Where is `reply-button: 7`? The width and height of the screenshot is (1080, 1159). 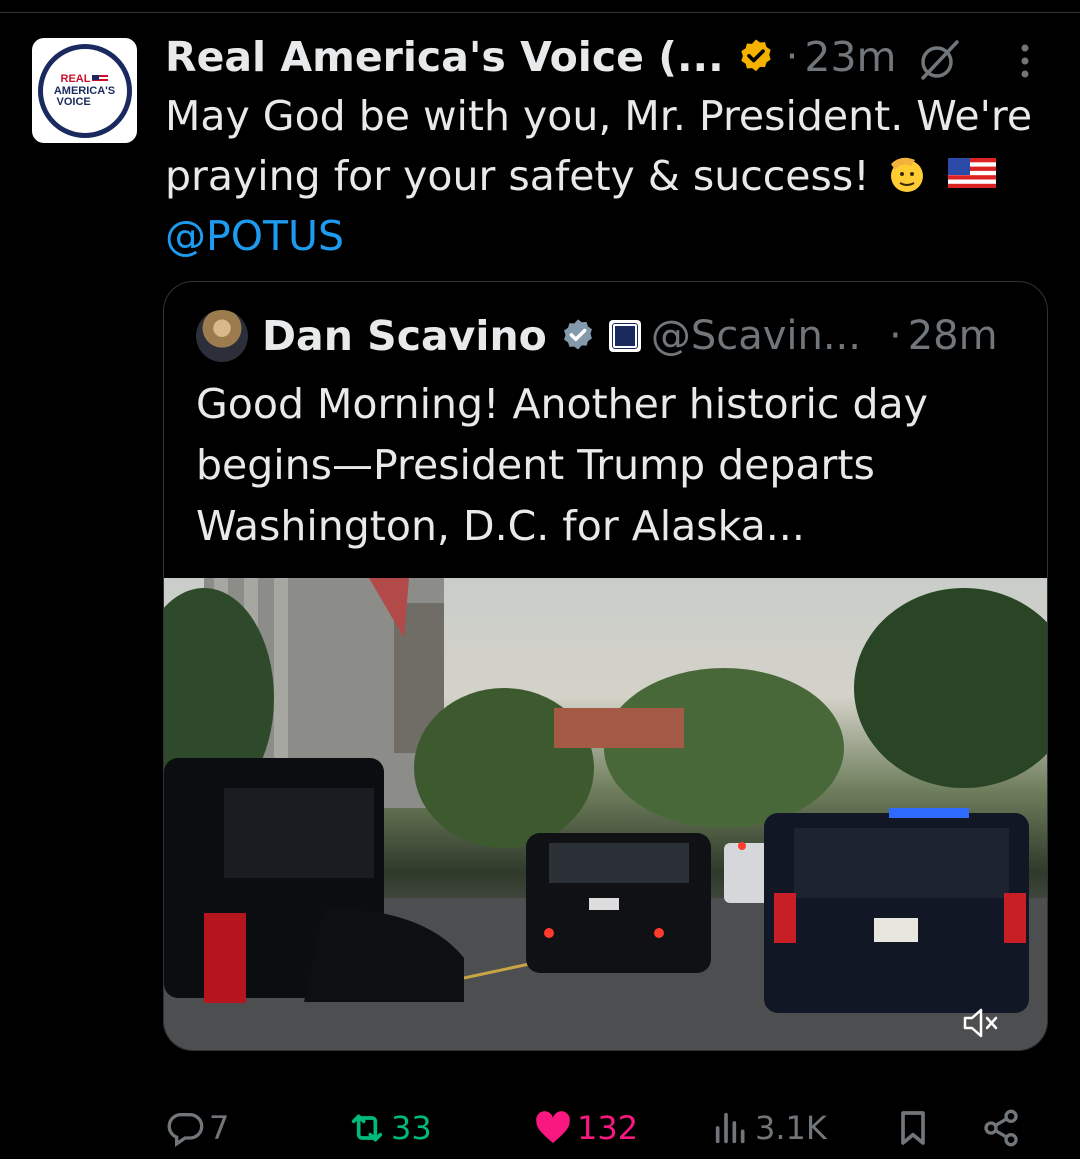 reply-button: 7 is located at coordinates (197, 1128).